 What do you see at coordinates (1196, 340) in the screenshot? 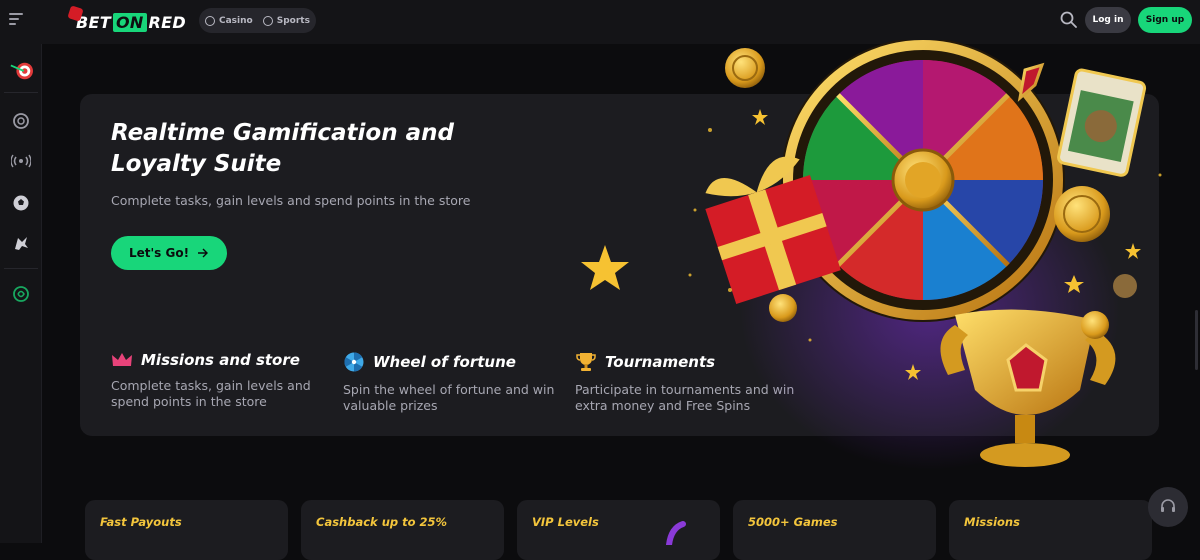
I see `page-scrollbar` at bounding box center [1196, 340].